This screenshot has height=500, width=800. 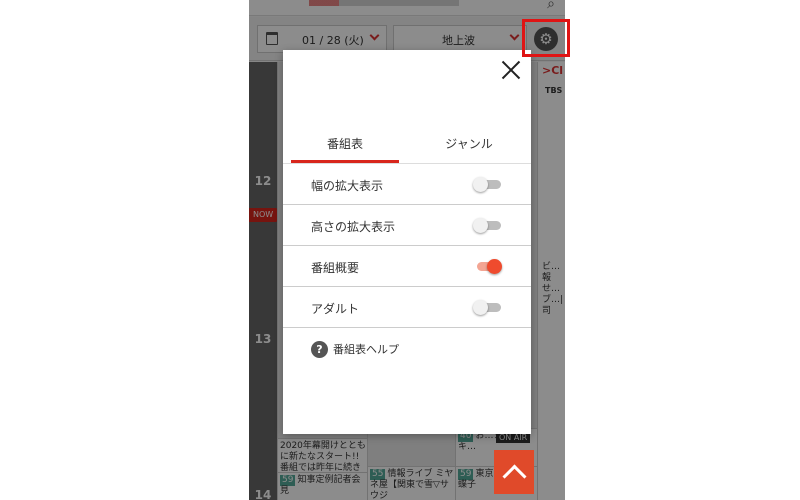 I want to click on program-summary-toggle, so click(x=487, y=266).